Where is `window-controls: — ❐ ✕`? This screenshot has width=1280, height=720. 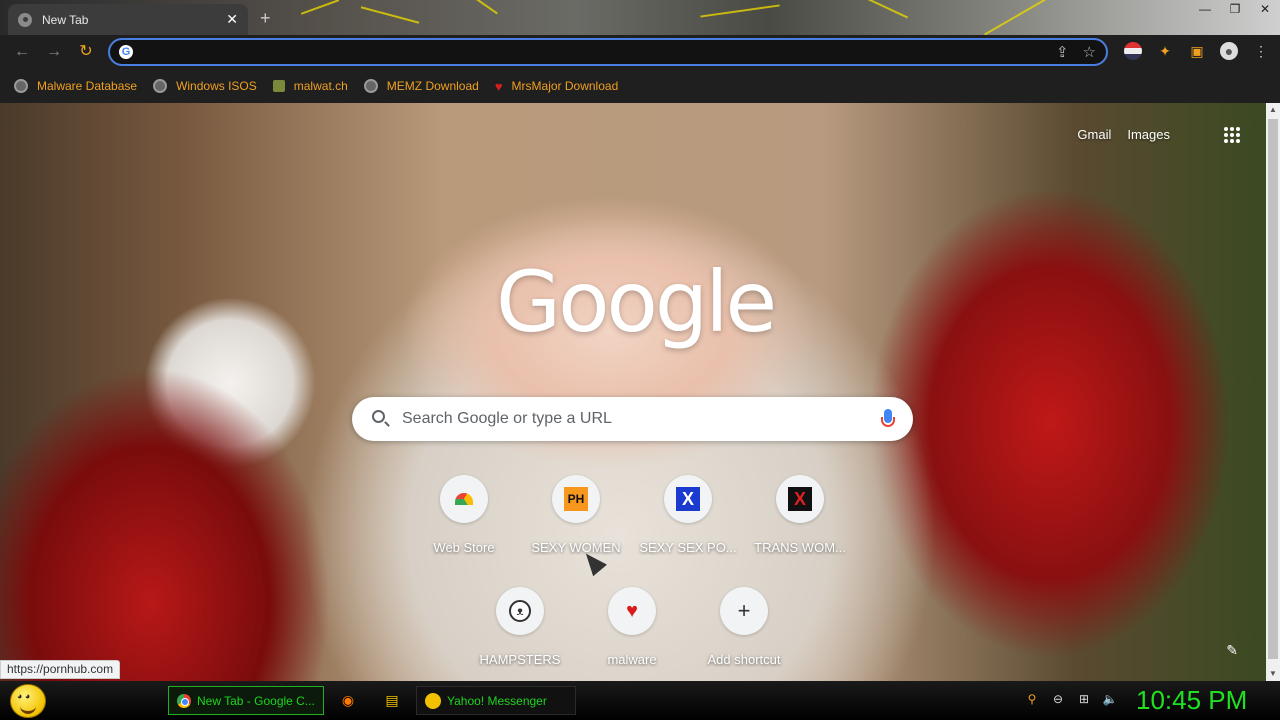
window-controls: — ❐ ✕ is located at coordinates (1235, 9).